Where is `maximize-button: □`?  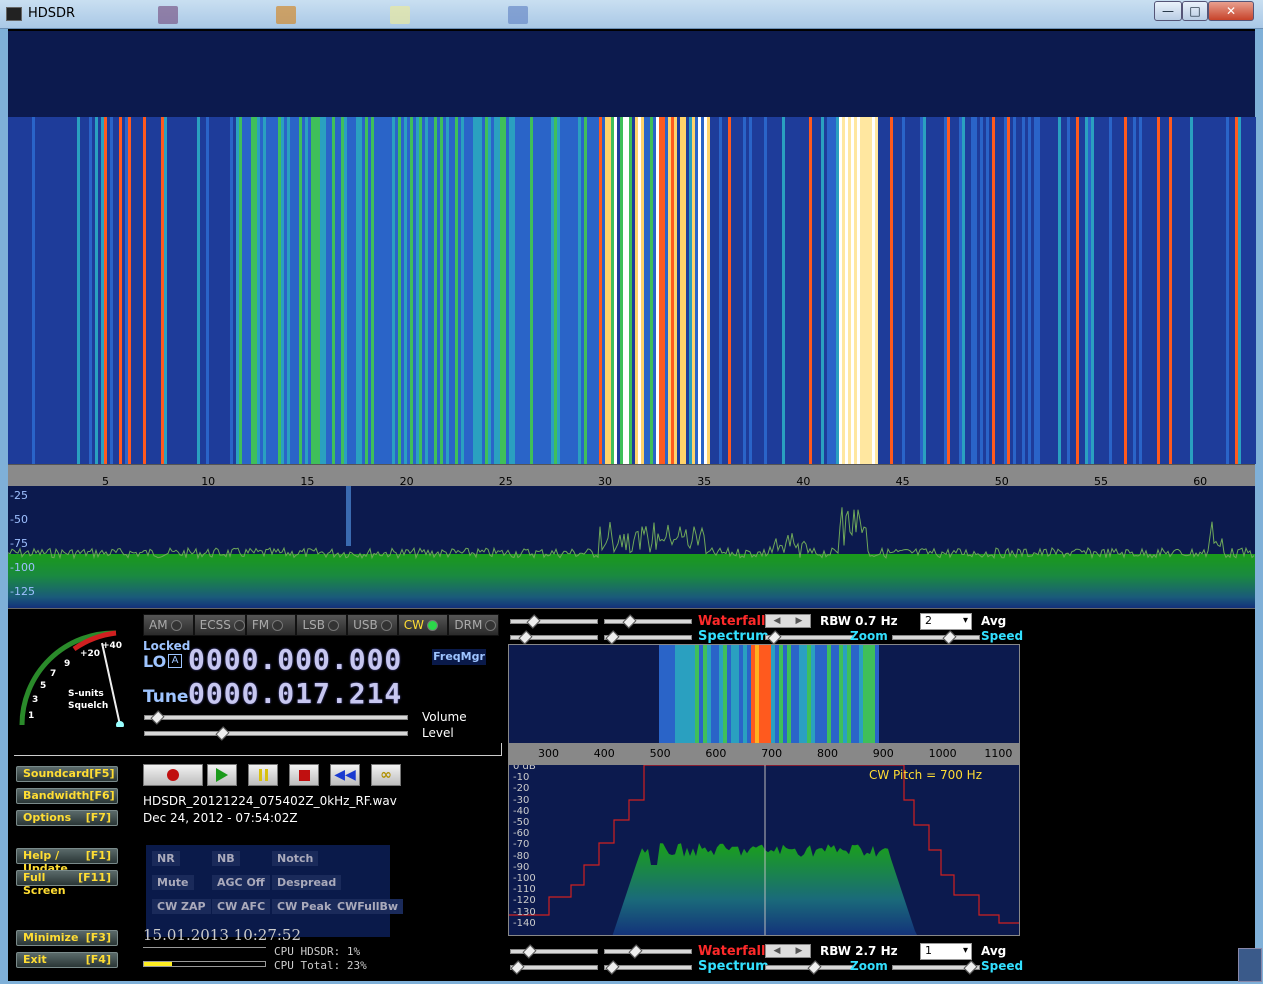
maximize-button: □ is located at coordinates (1195, 11).